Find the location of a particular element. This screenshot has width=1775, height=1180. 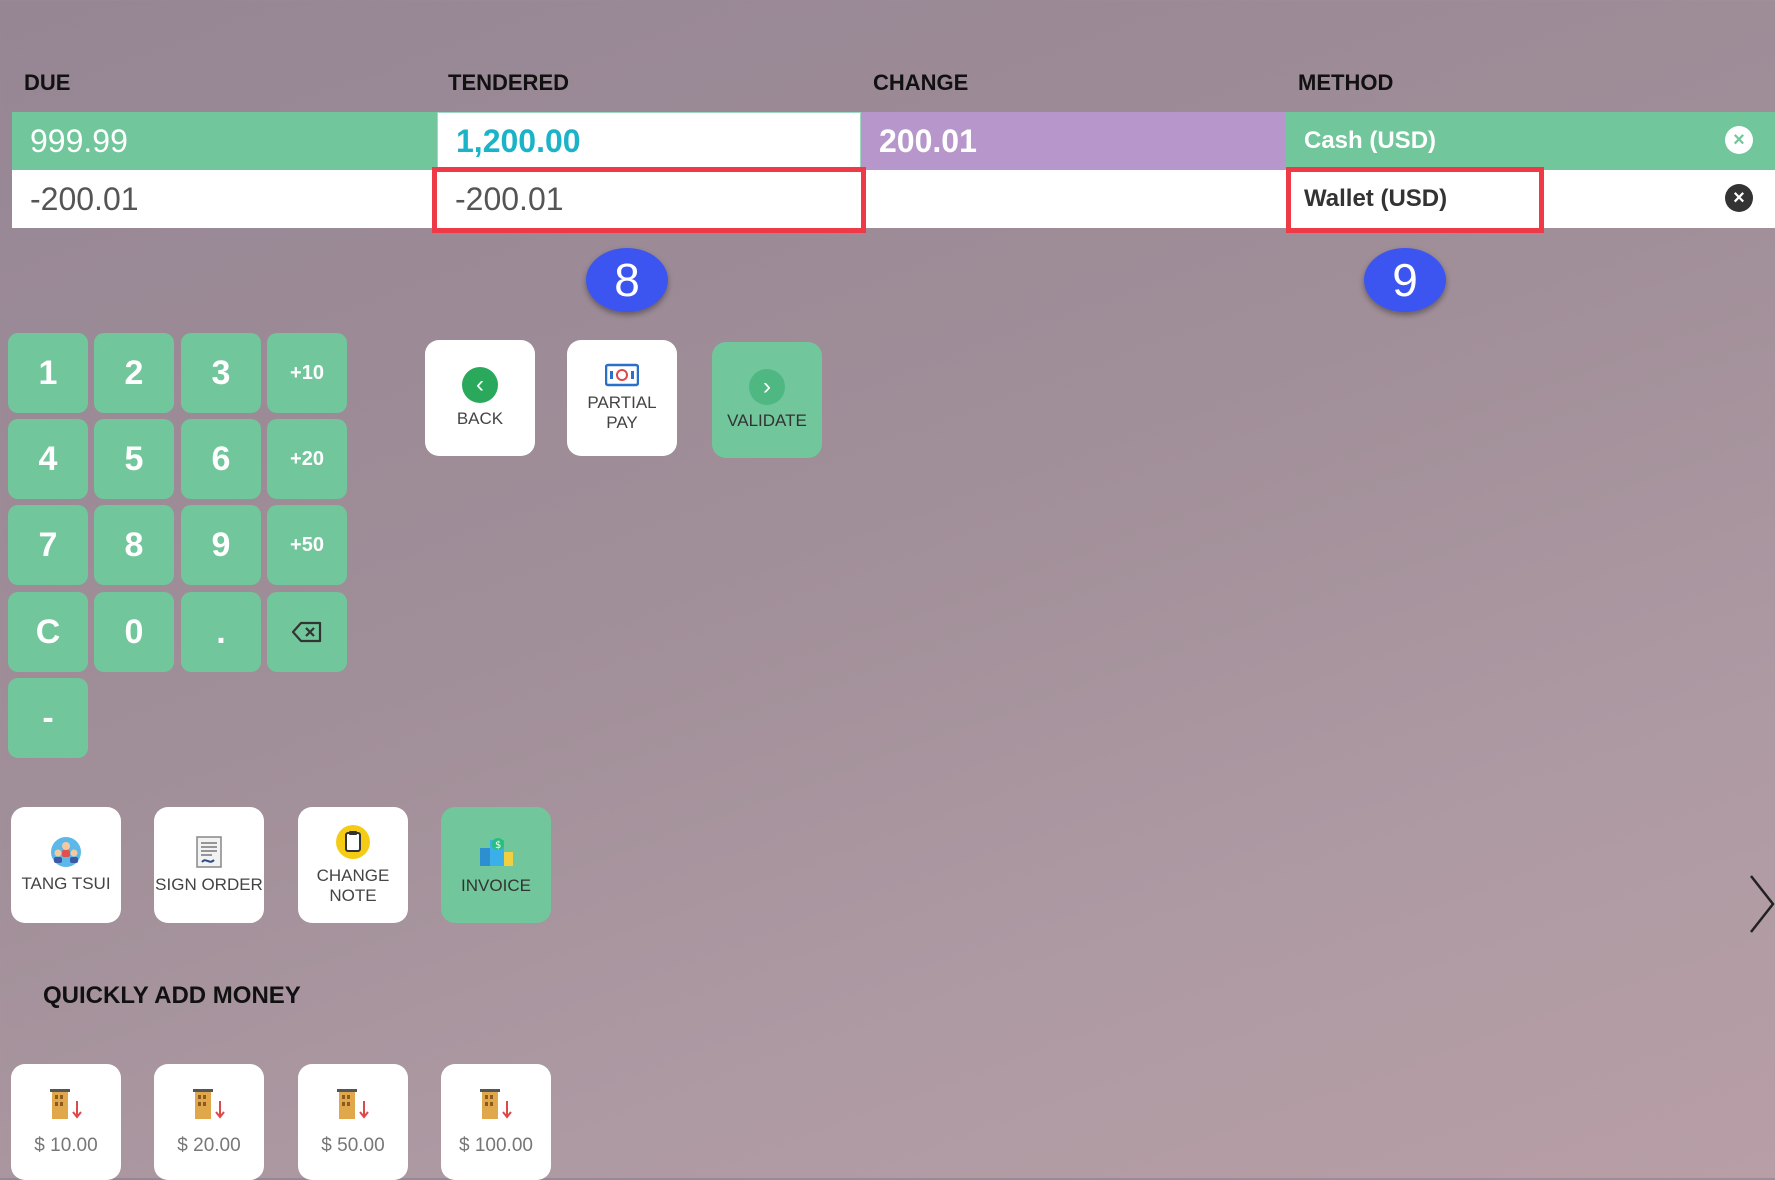

key-9: 9 is located at coordinates (221, 545).